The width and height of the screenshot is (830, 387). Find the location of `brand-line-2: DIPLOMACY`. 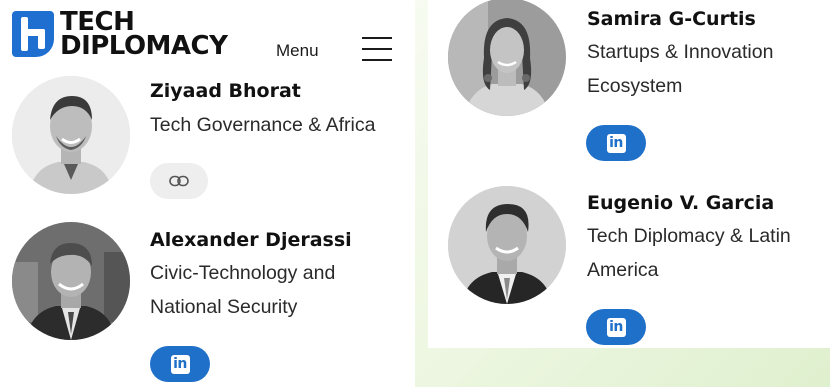

brand-line-2: DIPLOMACY is located at coordinates (144, 46).